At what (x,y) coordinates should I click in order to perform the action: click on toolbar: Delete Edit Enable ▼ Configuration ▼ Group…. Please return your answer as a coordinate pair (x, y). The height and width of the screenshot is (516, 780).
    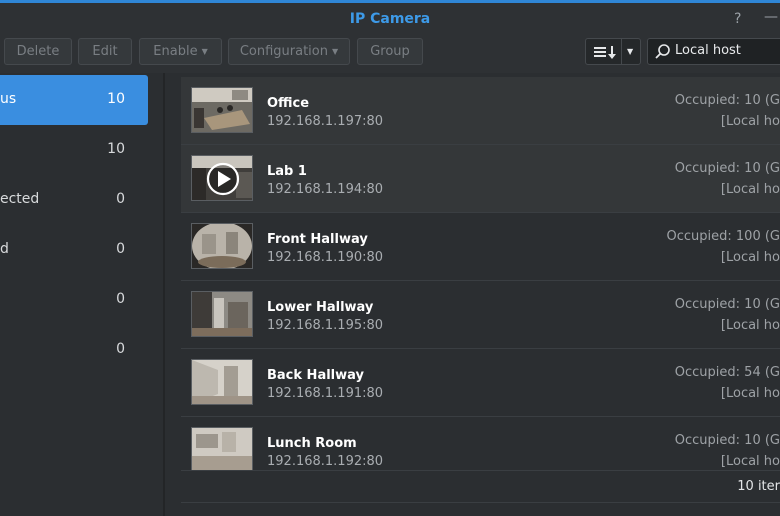
    Looking at the image, I should click on (390, 54).